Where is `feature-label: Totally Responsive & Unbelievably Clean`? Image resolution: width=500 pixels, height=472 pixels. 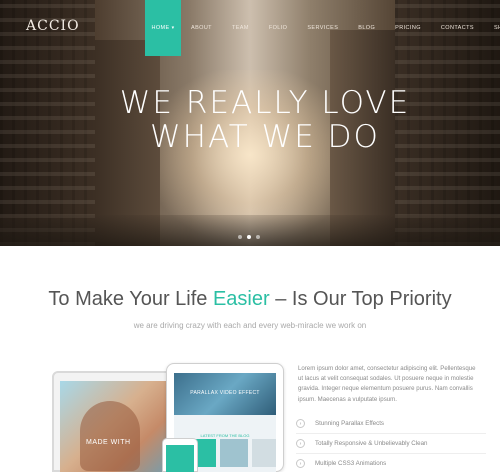 feature-label: Totally Responsive & Unbelievably Clean is located at coordinates (371, 443).